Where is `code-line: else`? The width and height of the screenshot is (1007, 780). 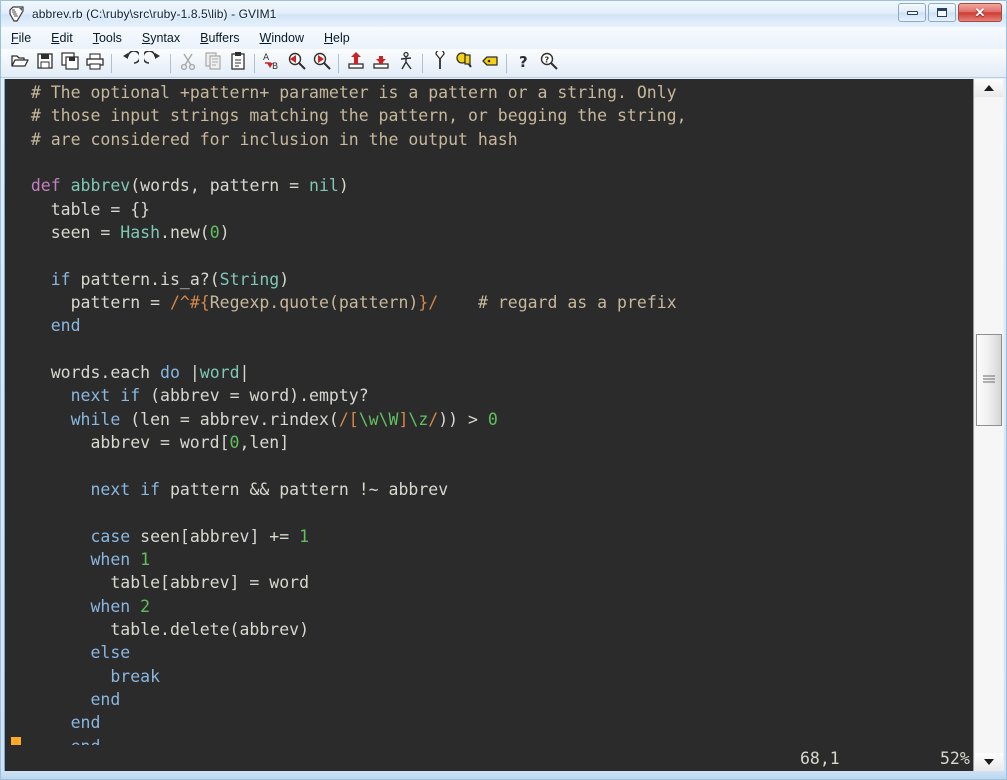 code-line: else is located at coordinates (489, 652).